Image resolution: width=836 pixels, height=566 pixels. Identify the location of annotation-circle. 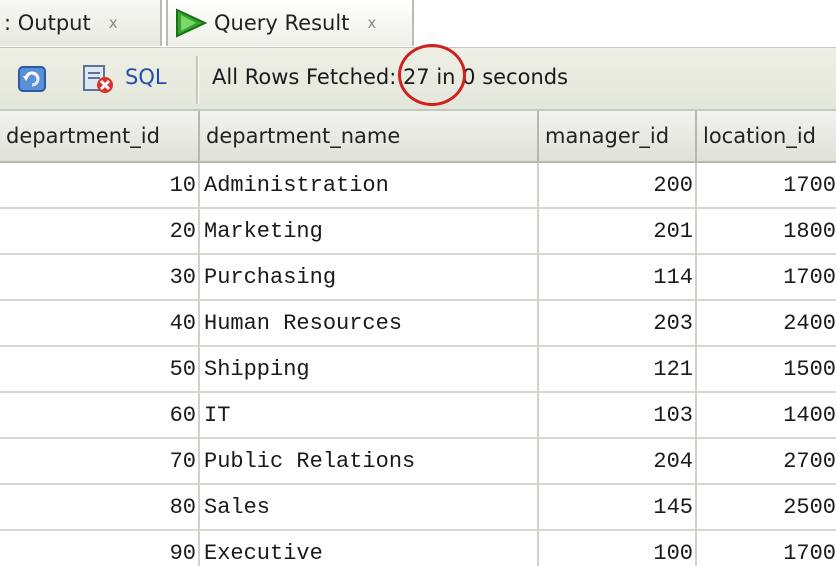
(432, 75).